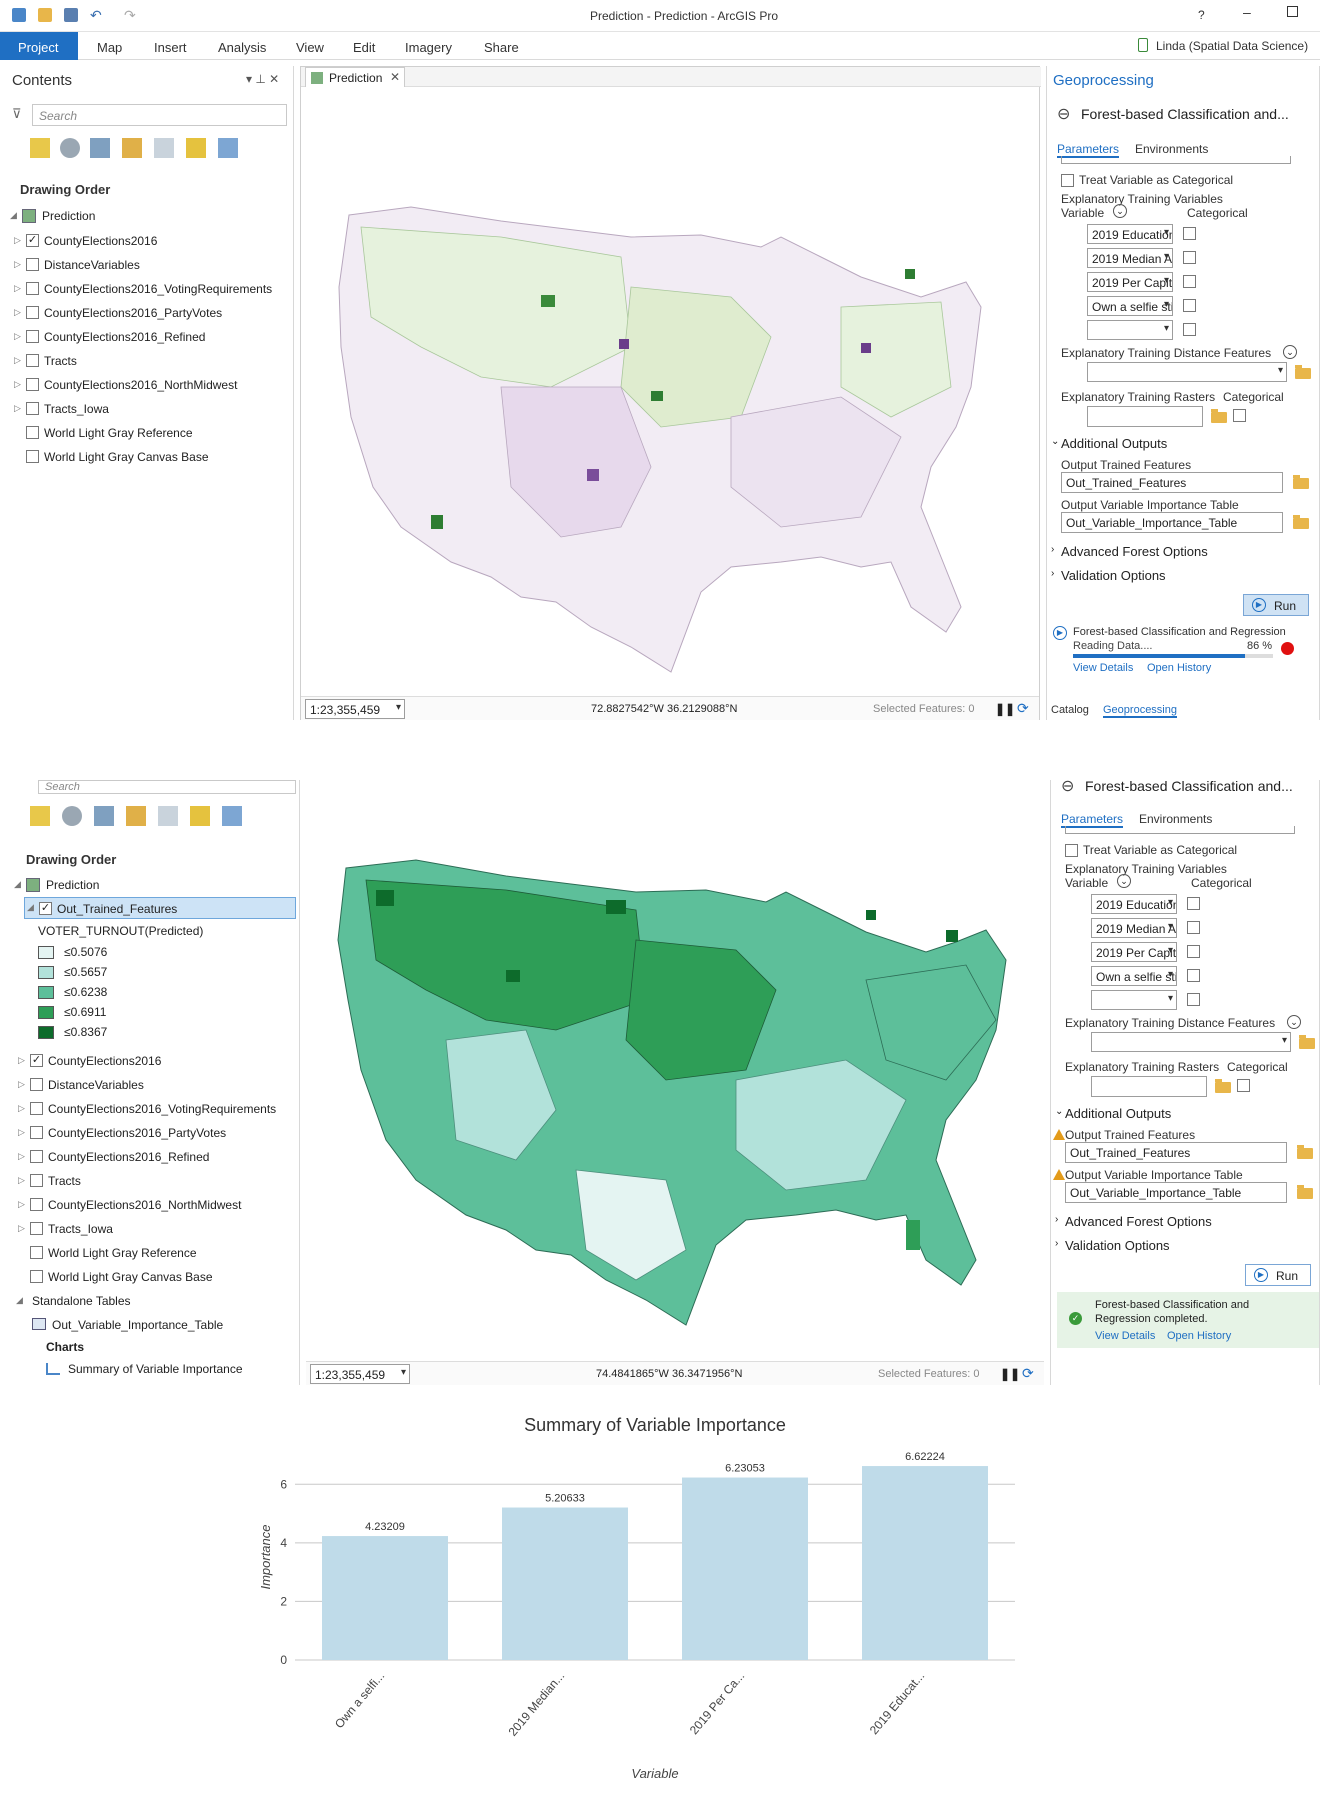 The image size is (1320, 1803). Describe the element at coordinates (196, 148) in the screenshot. I see `list-by-labeling-icon` at that location.